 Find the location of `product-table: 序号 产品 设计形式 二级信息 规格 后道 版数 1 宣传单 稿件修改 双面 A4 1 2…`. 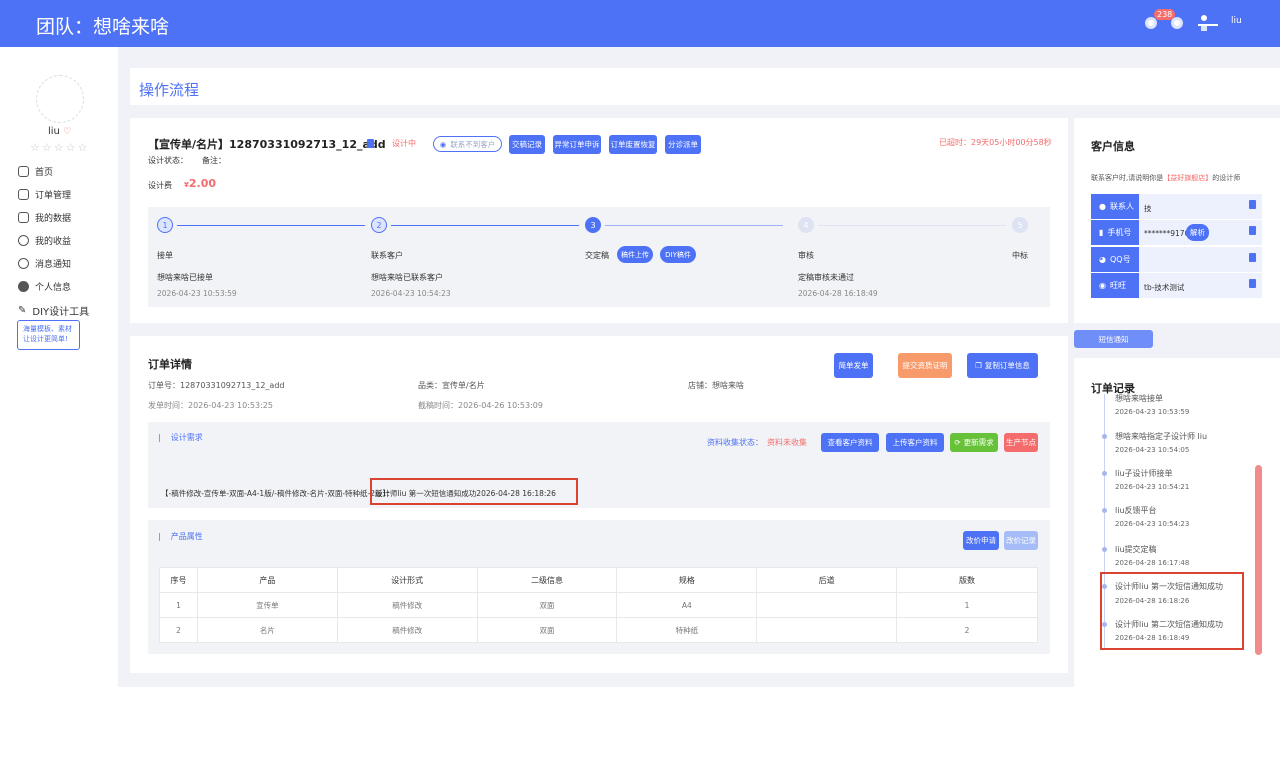

product-table: 序号 产品 设计形式 二级信息 规格 后道 版数 1 宣传单 稿件修改 双面 A4 1 2… is located at coordinates (598, 605).